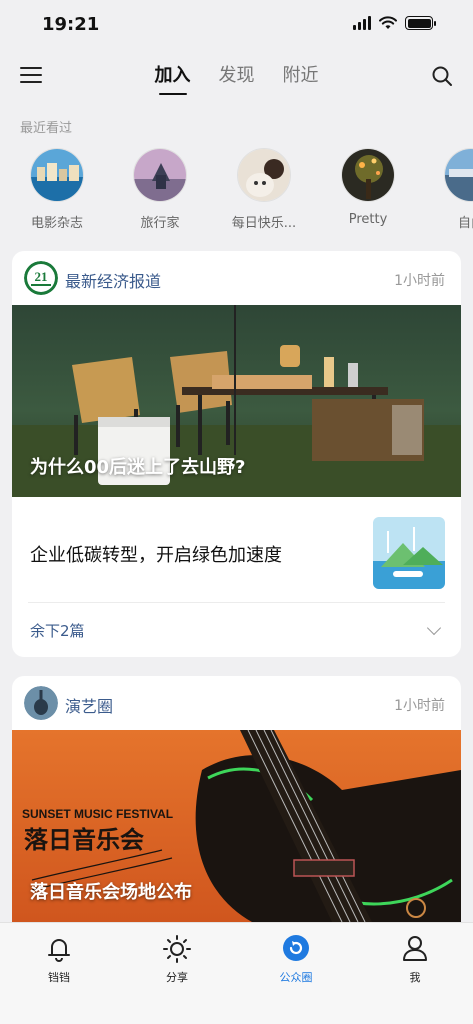  I want to click on search-icon, so click(442, 76).